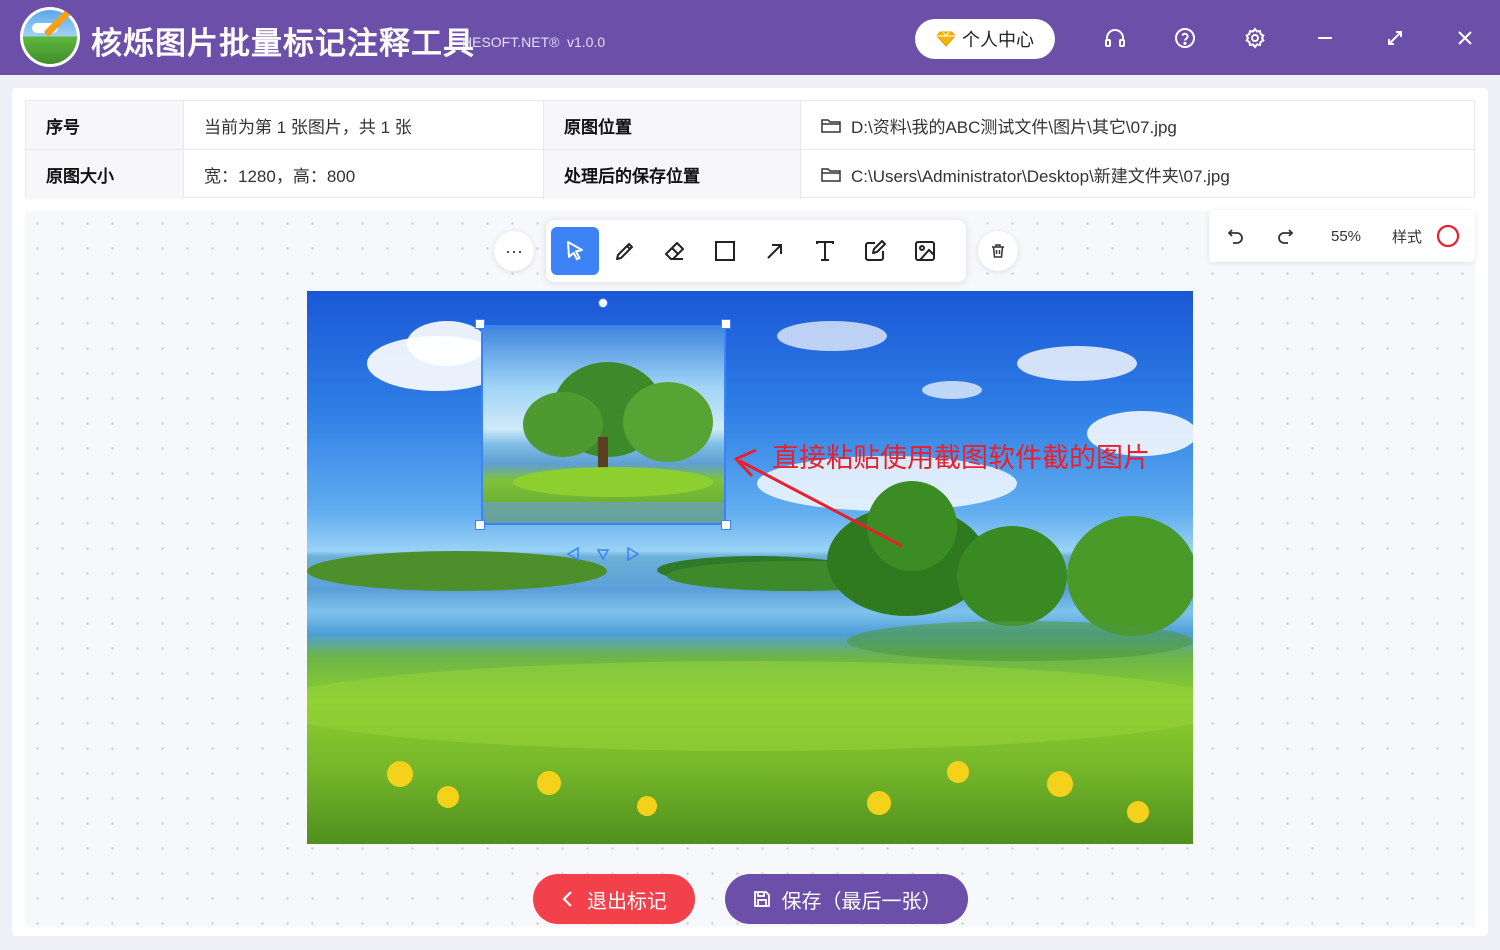 This screenshot has width=1500, height=950. I want to click on rotate-handle, so click(603, 303).